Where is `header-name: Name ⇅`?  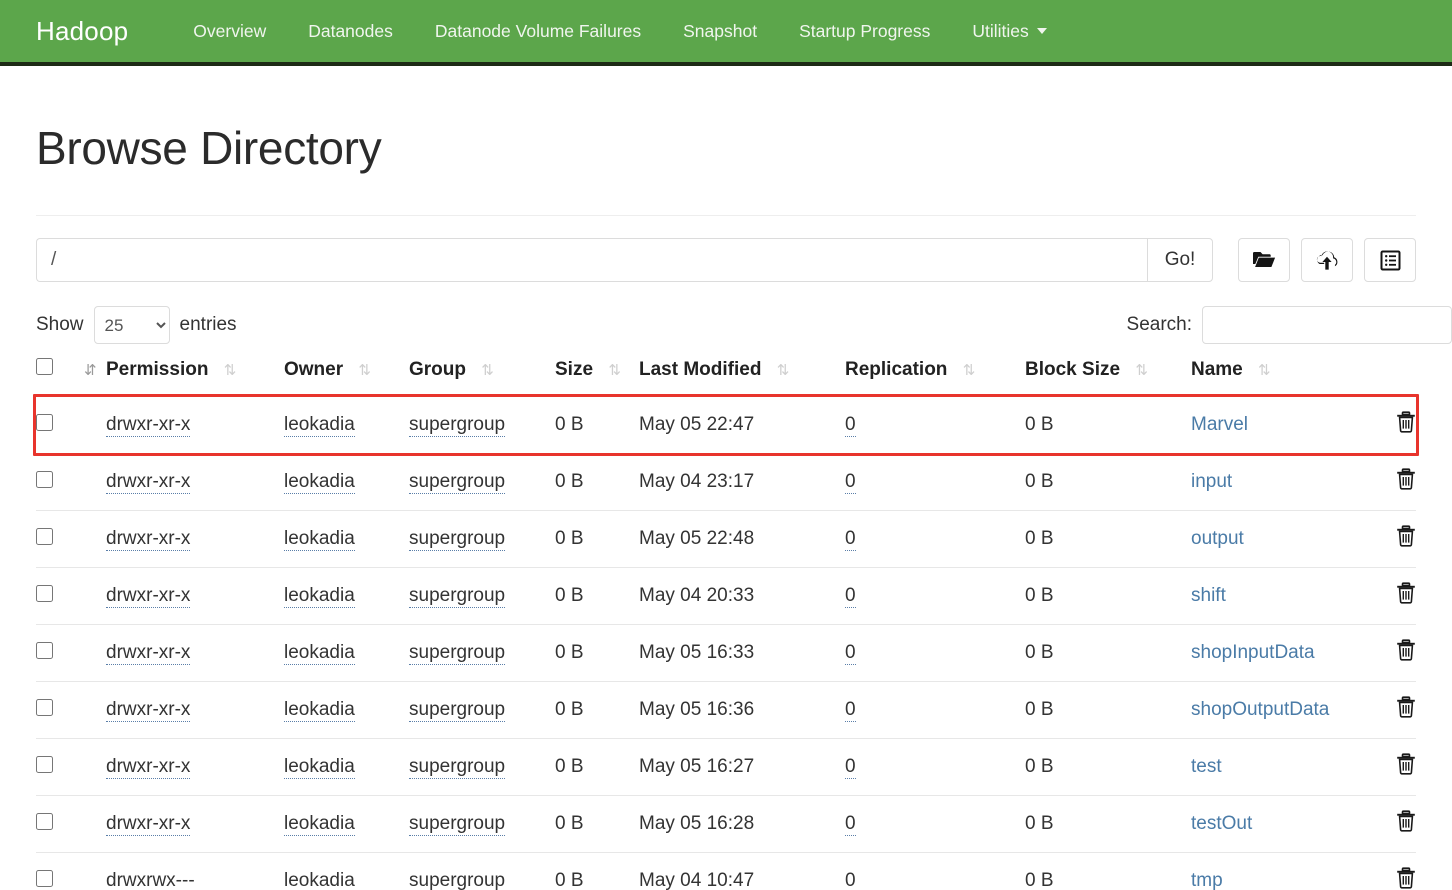 header-name: Name ⇅ is located at coordinates (1278, 377).